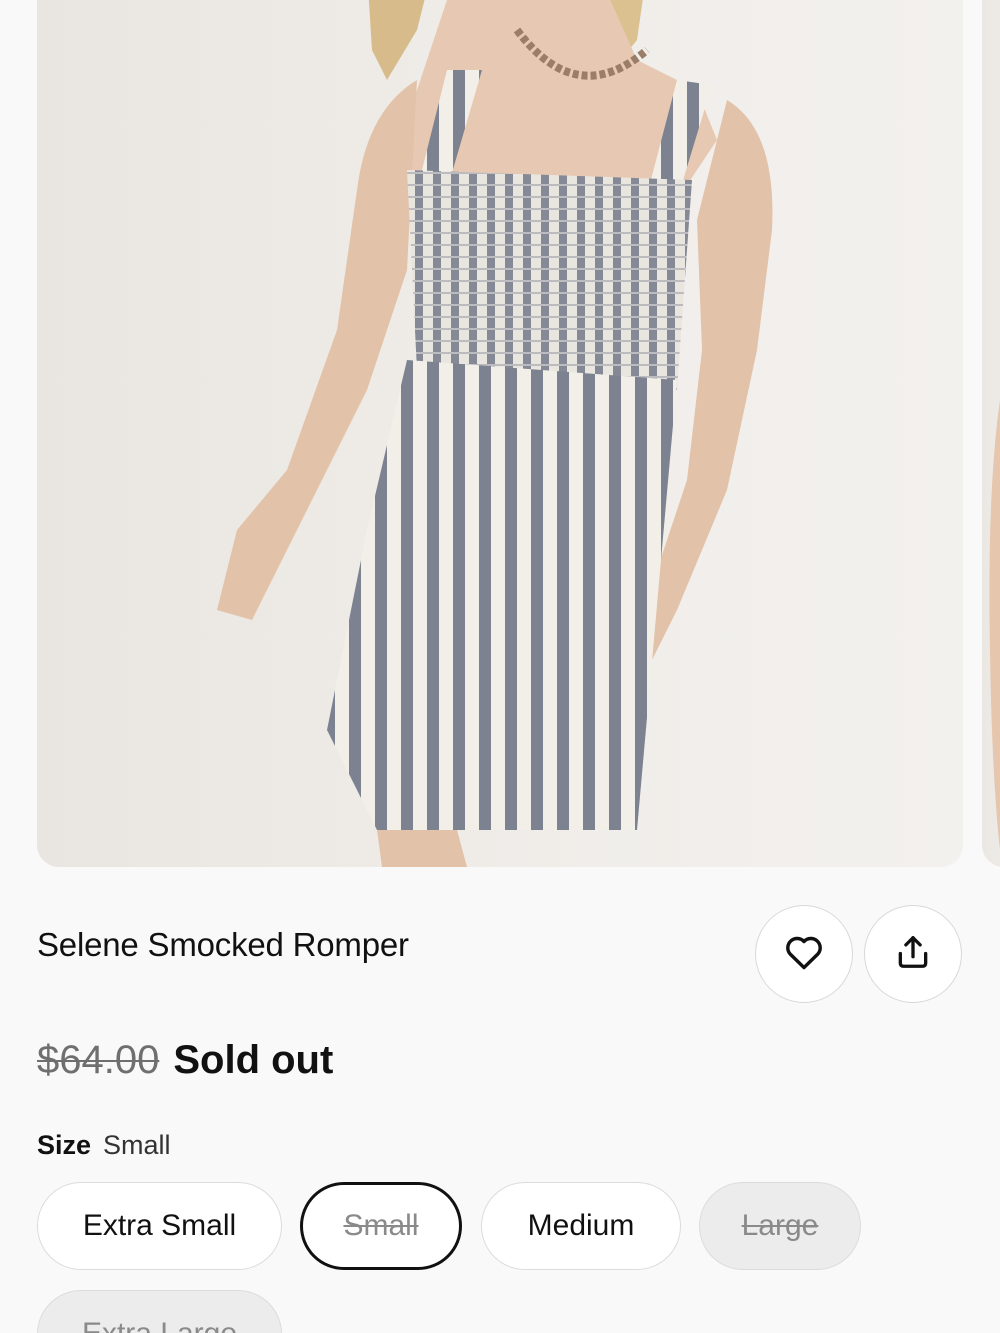 This screenshot has width=1000, height=1333. I want to click on size-header: Size Small, so click(104, 1145).